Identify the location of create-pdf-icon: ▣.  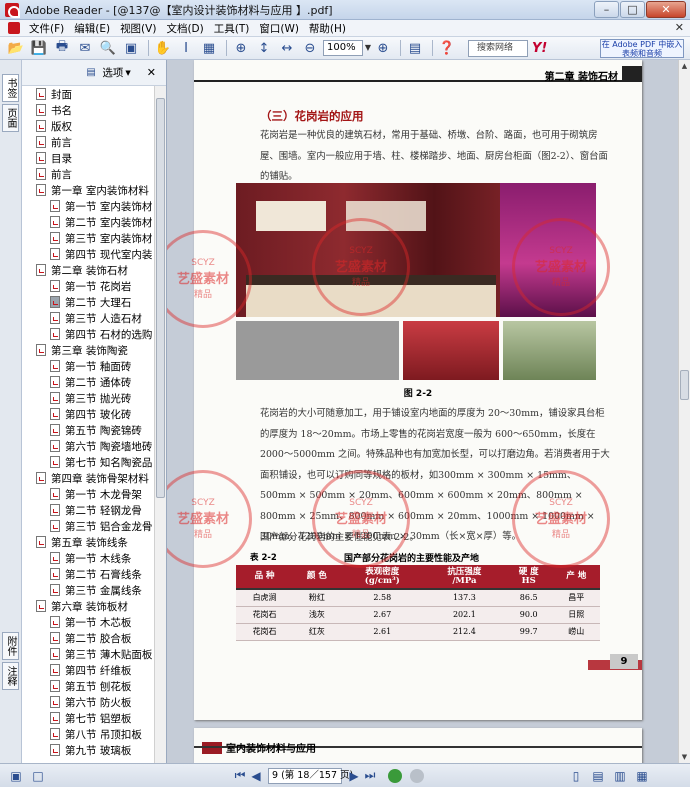
(131, 48).